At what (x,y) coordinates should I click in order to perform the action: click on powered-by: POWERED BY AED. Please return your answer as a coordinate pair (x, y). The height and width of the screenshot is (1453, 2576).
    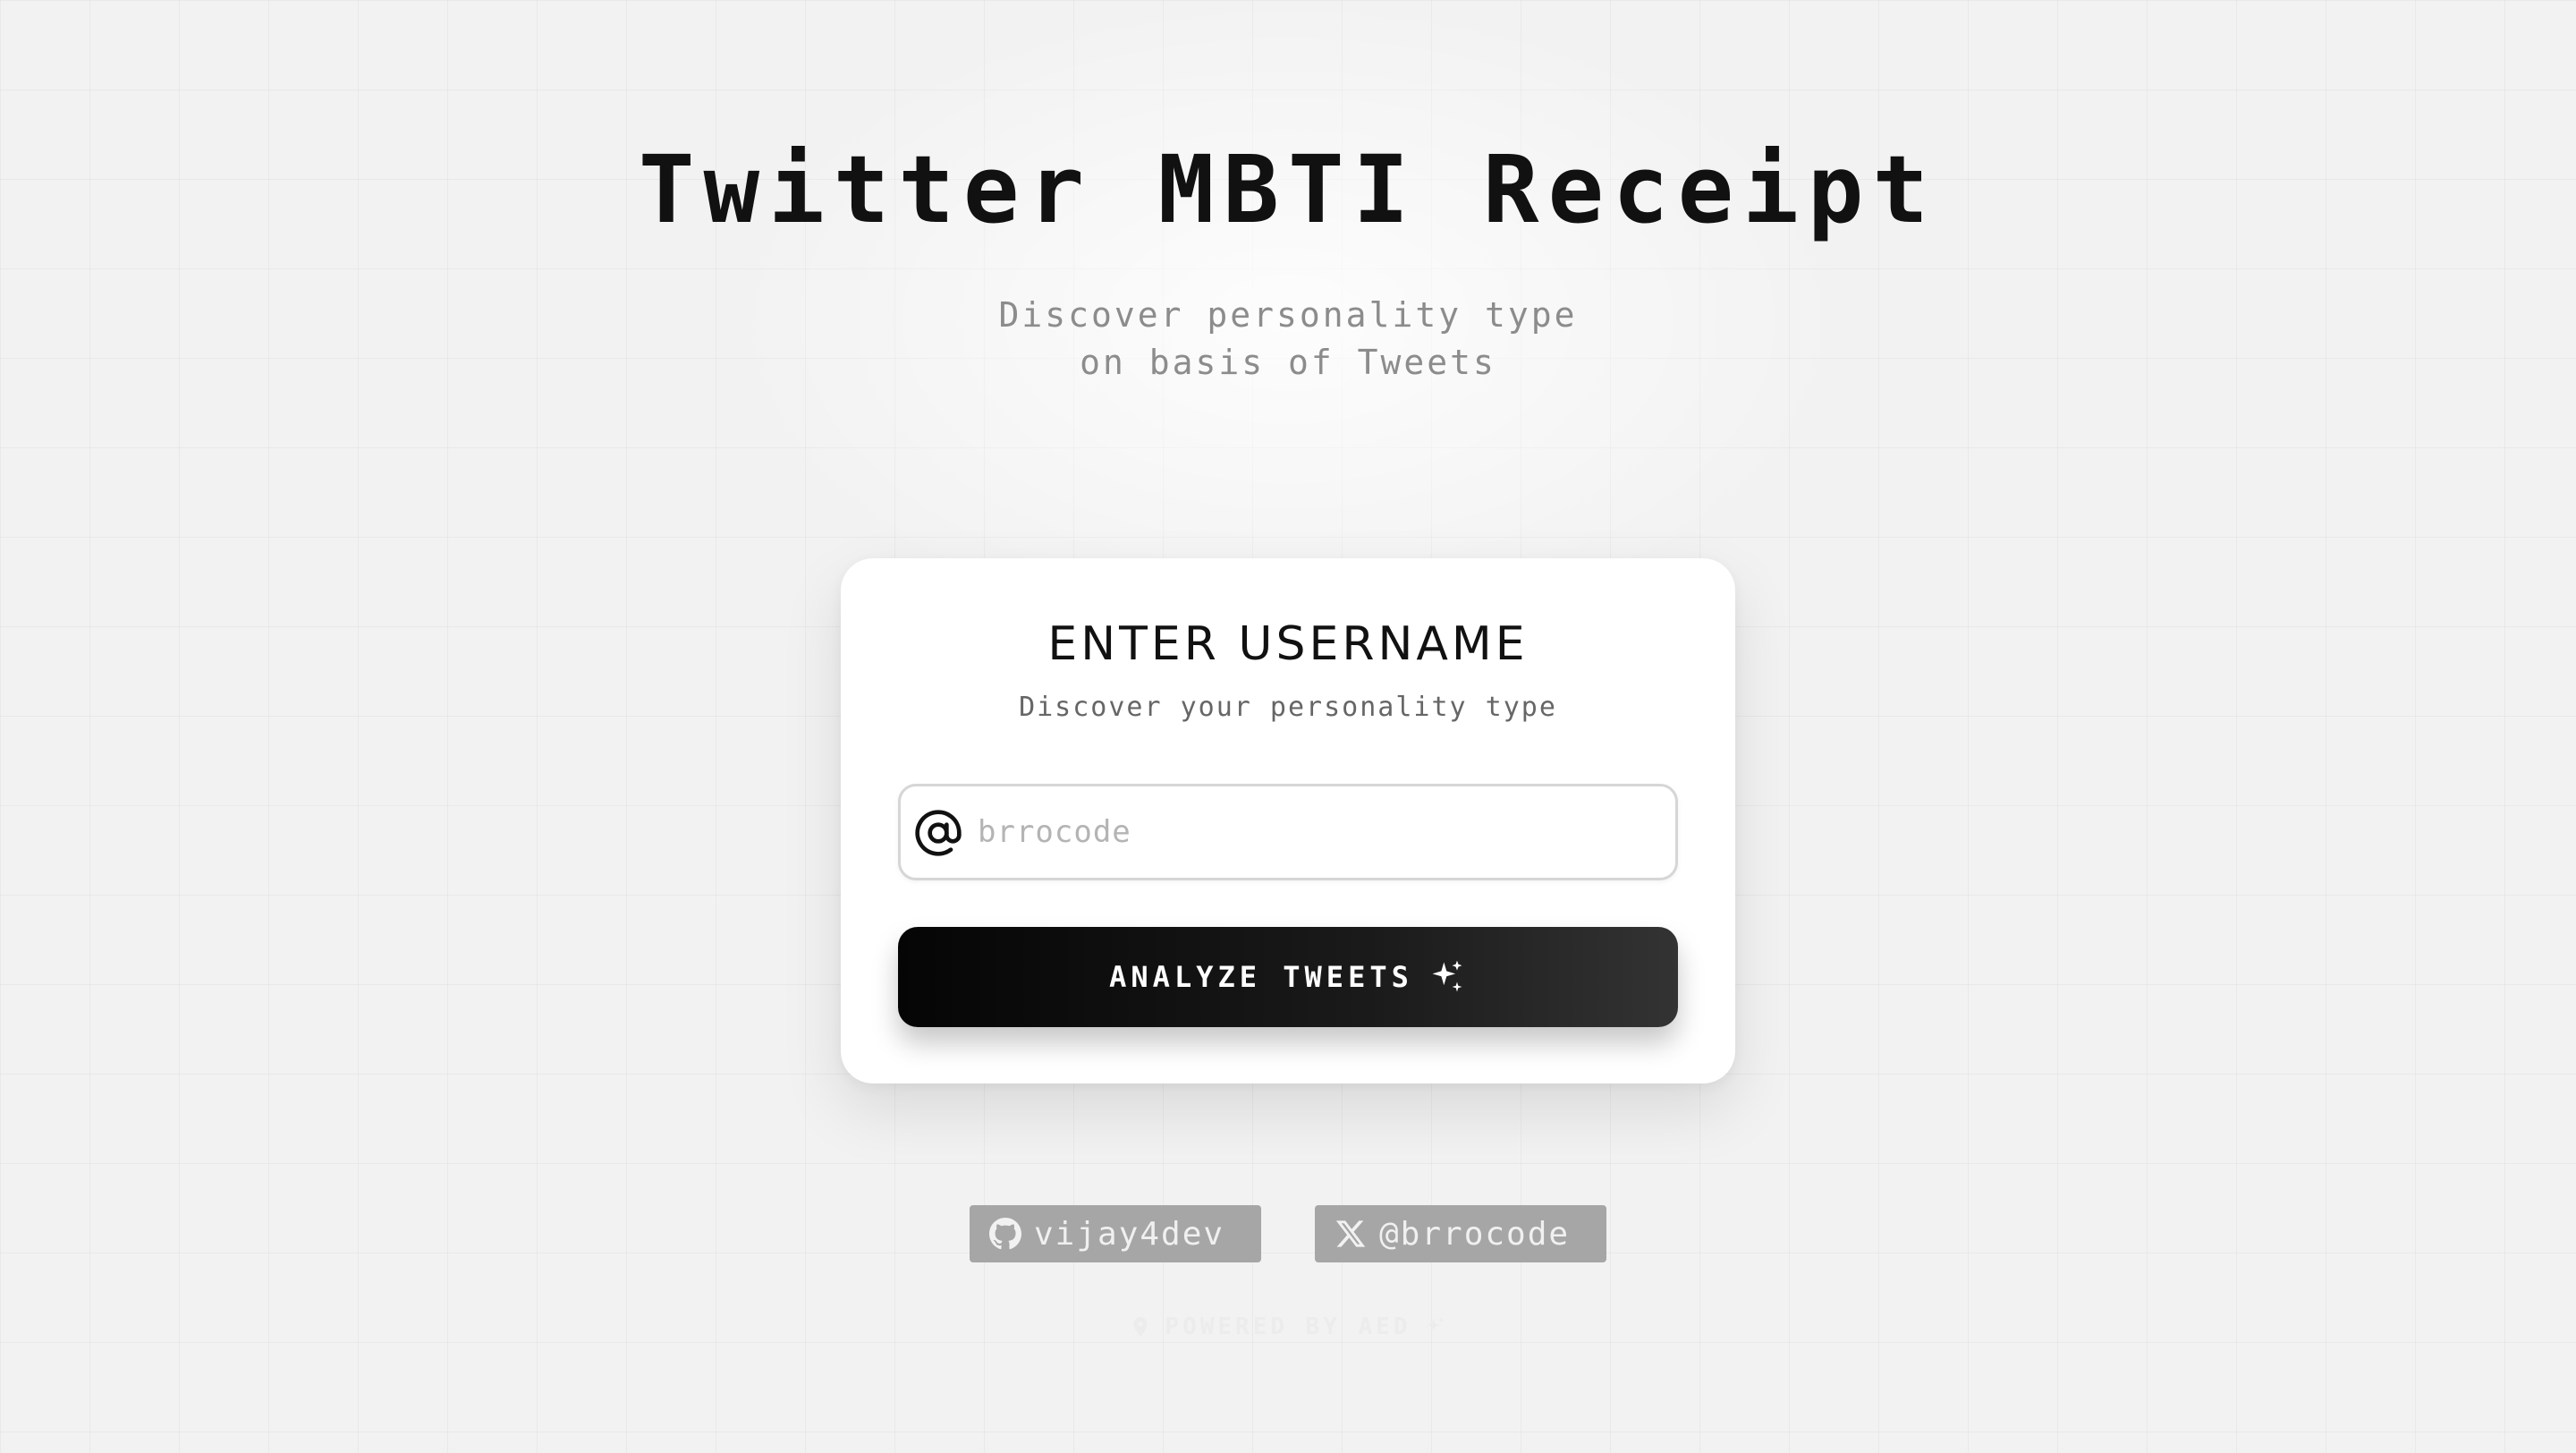
    Looking at the image, I should click on (1288, 1326).